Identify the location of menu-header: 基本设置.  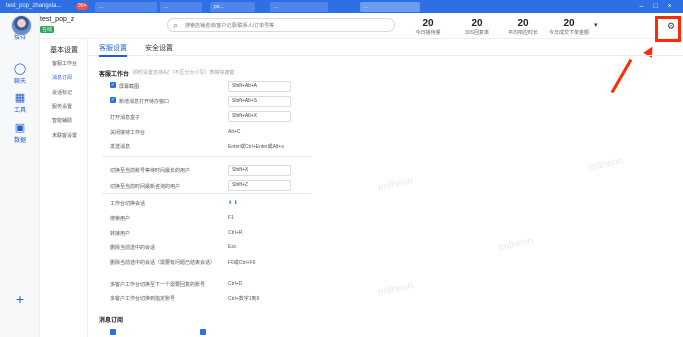
(64, 50).